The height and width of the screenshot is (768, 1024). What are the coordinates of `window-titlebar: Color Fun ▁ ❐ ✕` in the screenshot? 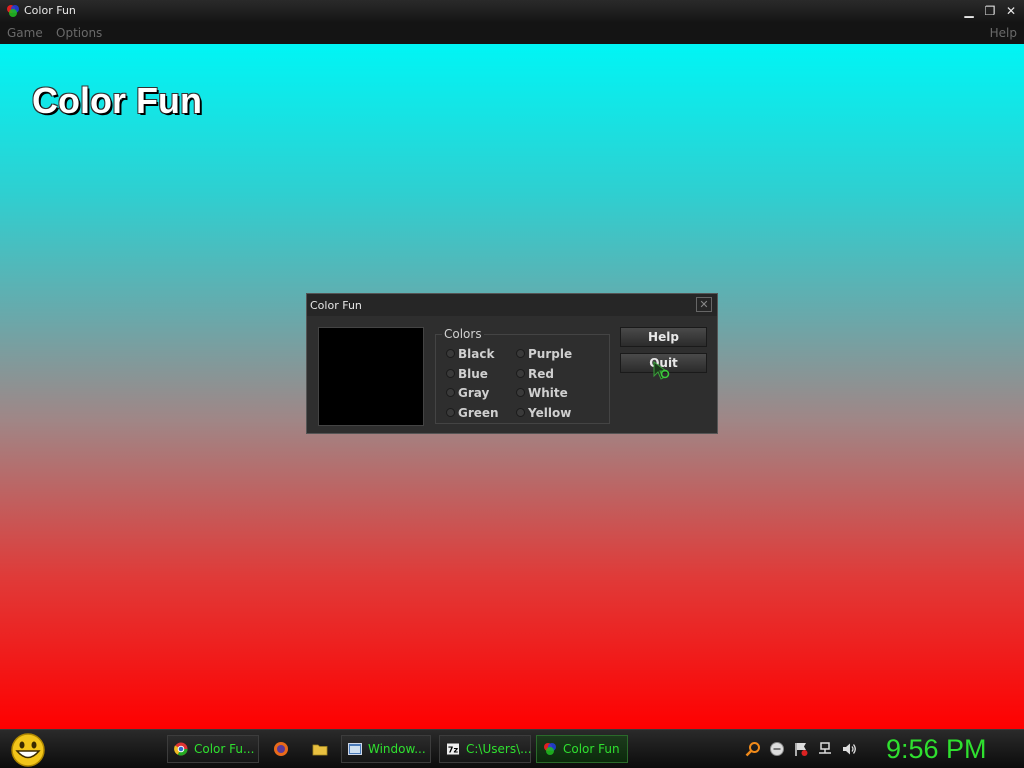 It's located at (512, 11).